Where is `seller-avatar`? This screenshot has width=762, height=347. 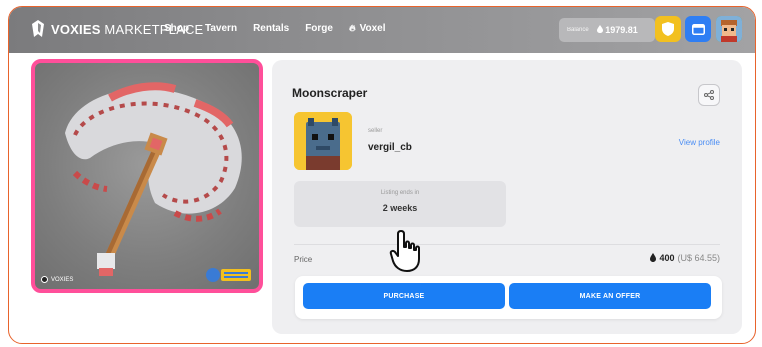 seller-avatar is located at coordinates (323, 141).